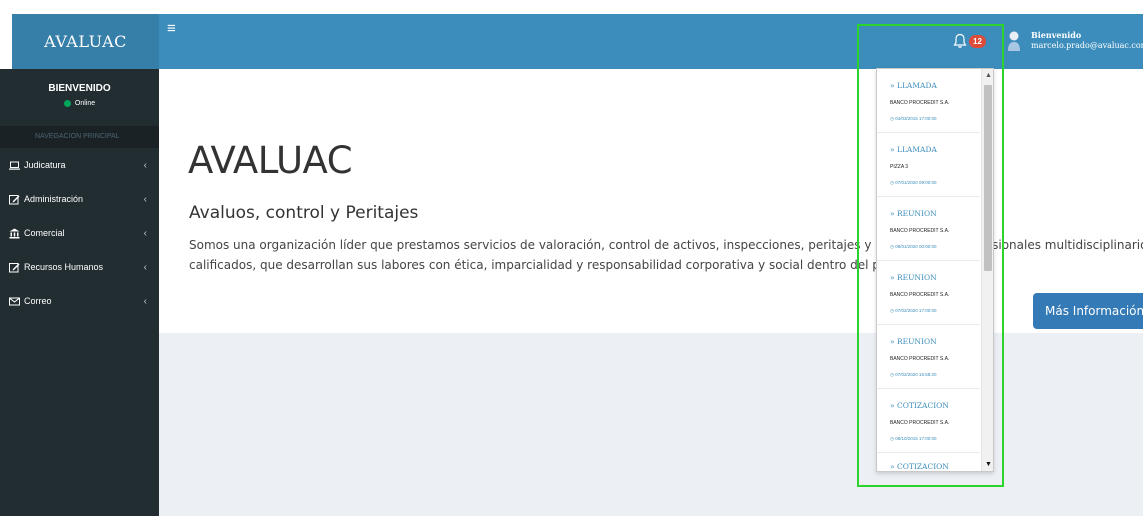  I want to click on notification-time-text: 04/03/2015 17:00:00, so click(916, 118).